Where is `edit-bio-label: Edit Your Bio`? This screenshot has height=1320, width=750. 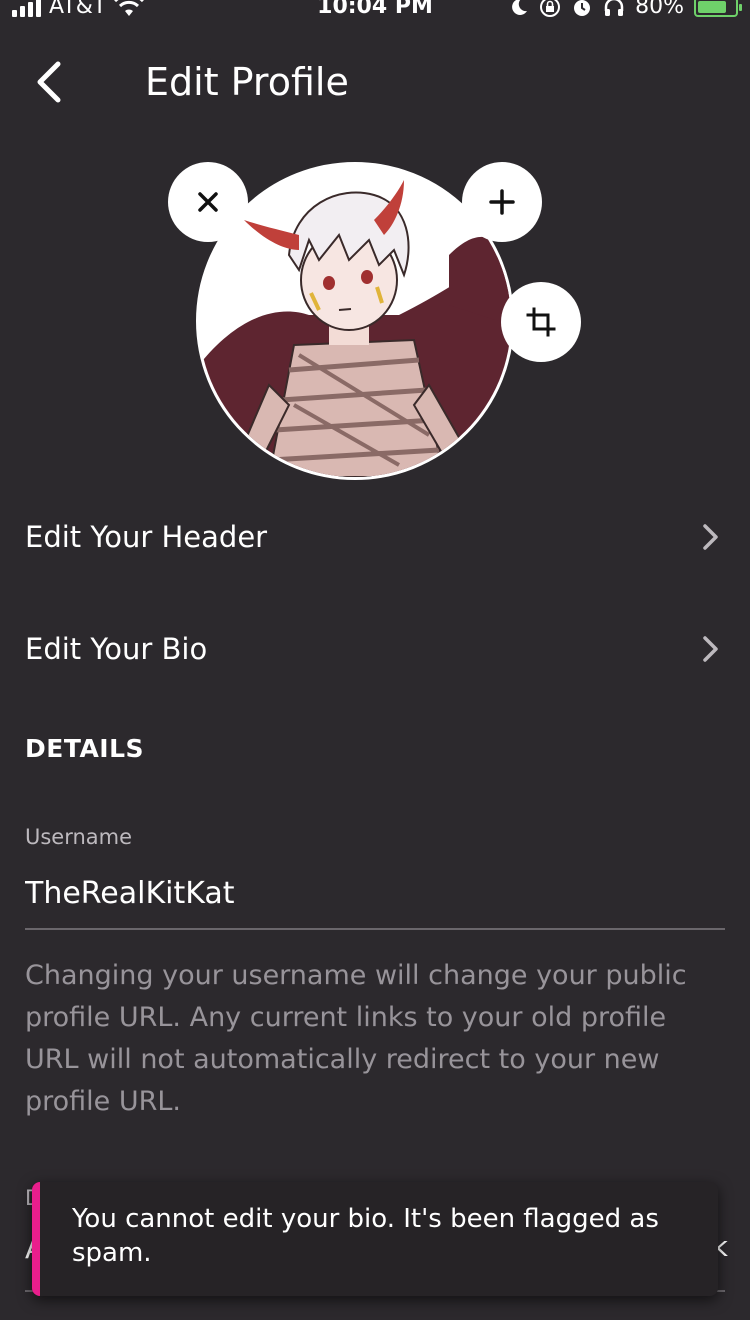
edit-bio-label: Edit Your Bio is located at coordinates (116, 649).